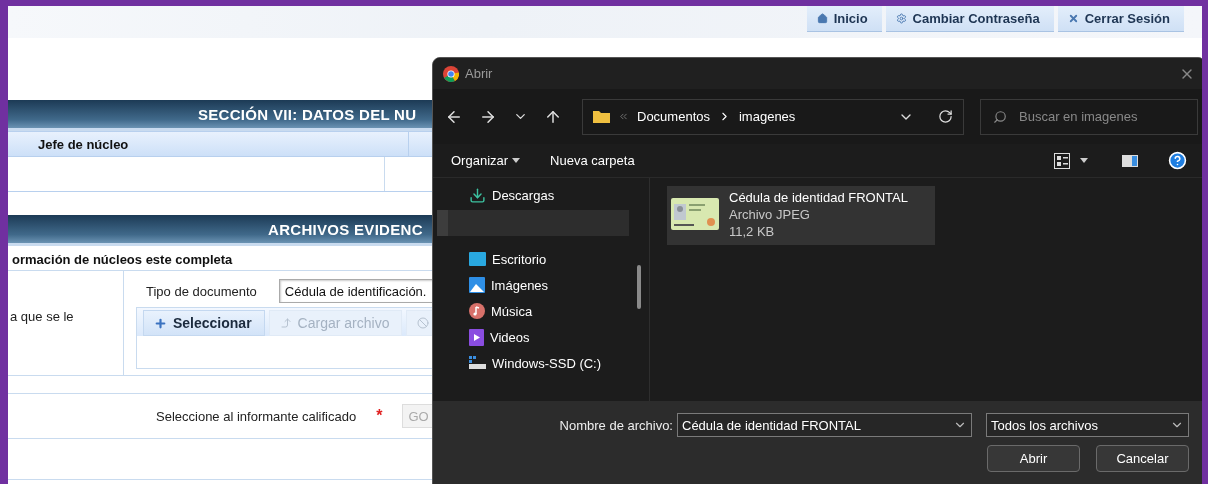  What do you see at coordinates (477, 195) in the screenshot?
I see `download-icon` at bounding box center [477, 195].